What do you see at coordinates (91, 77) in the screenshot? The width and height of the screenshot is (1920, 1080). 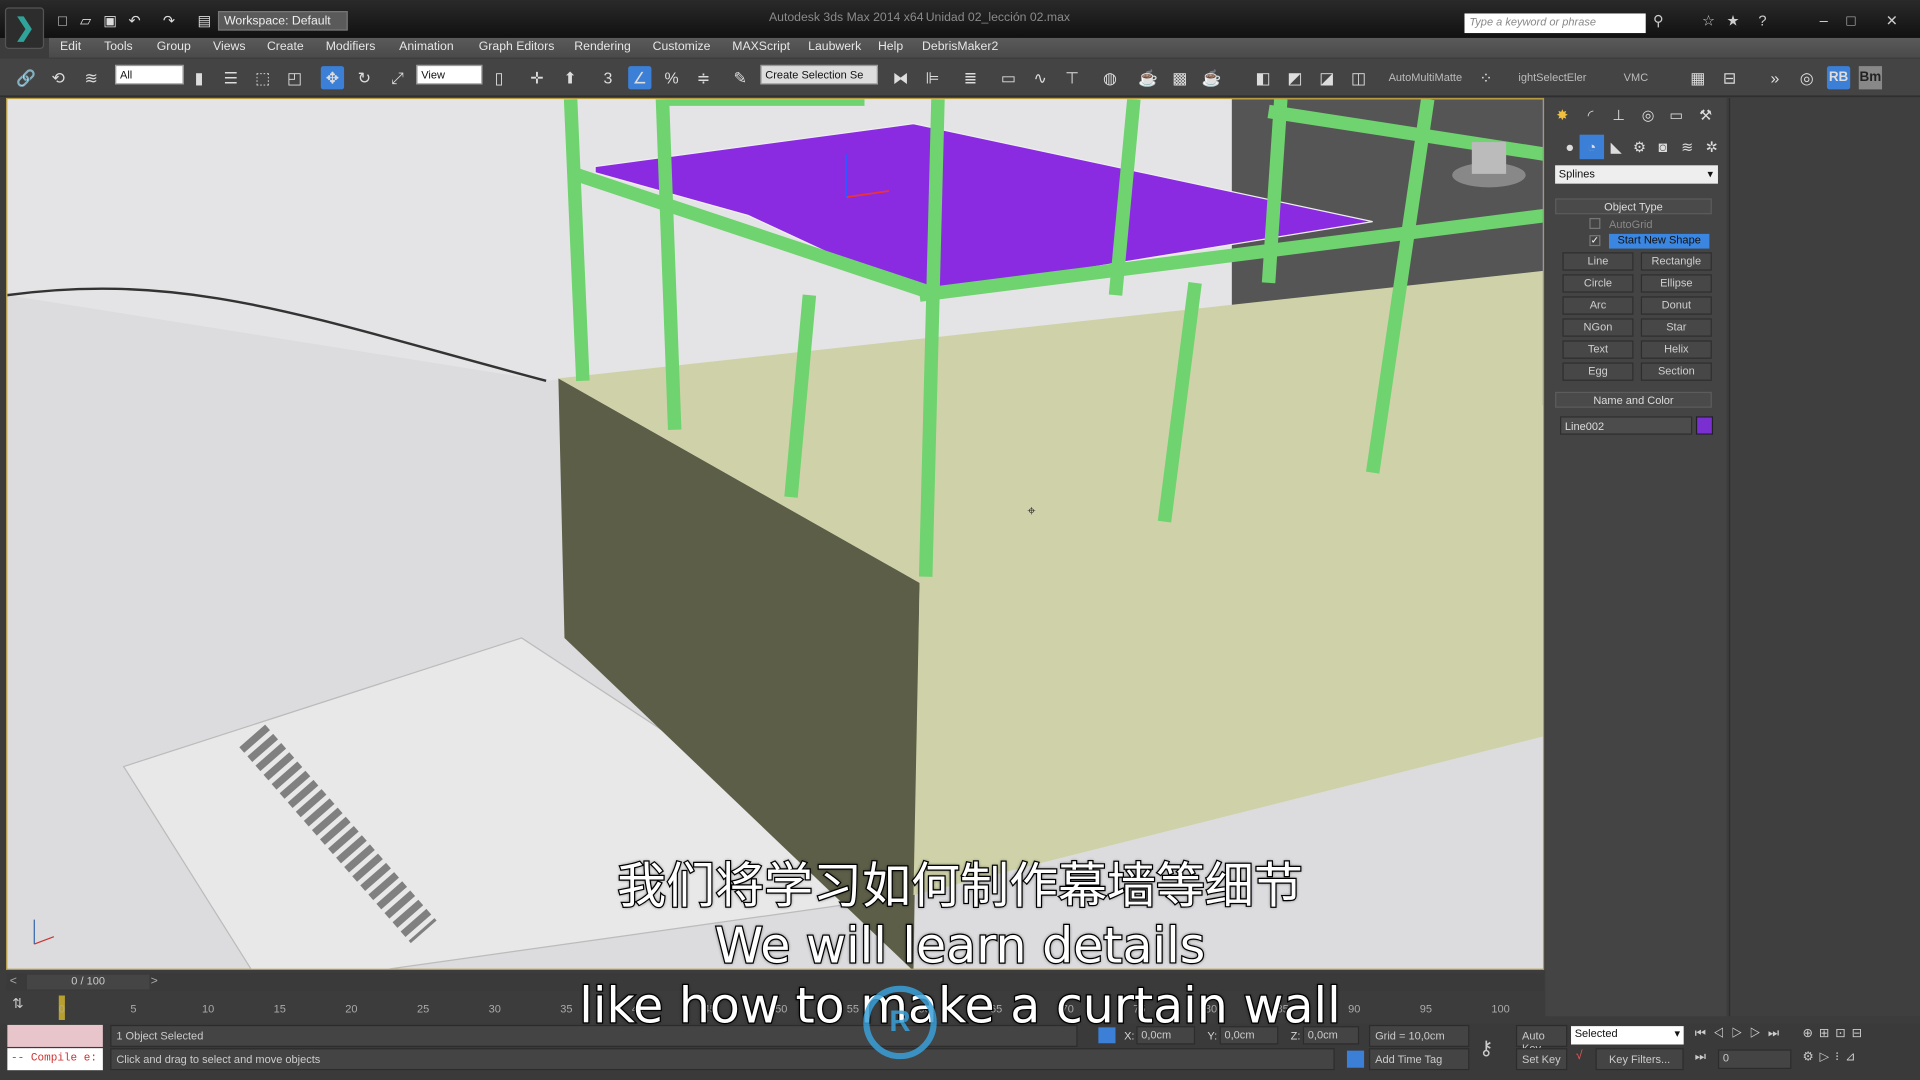 I see `bind-spacewarp-icon: ≋` at bounding box center [91, 77].